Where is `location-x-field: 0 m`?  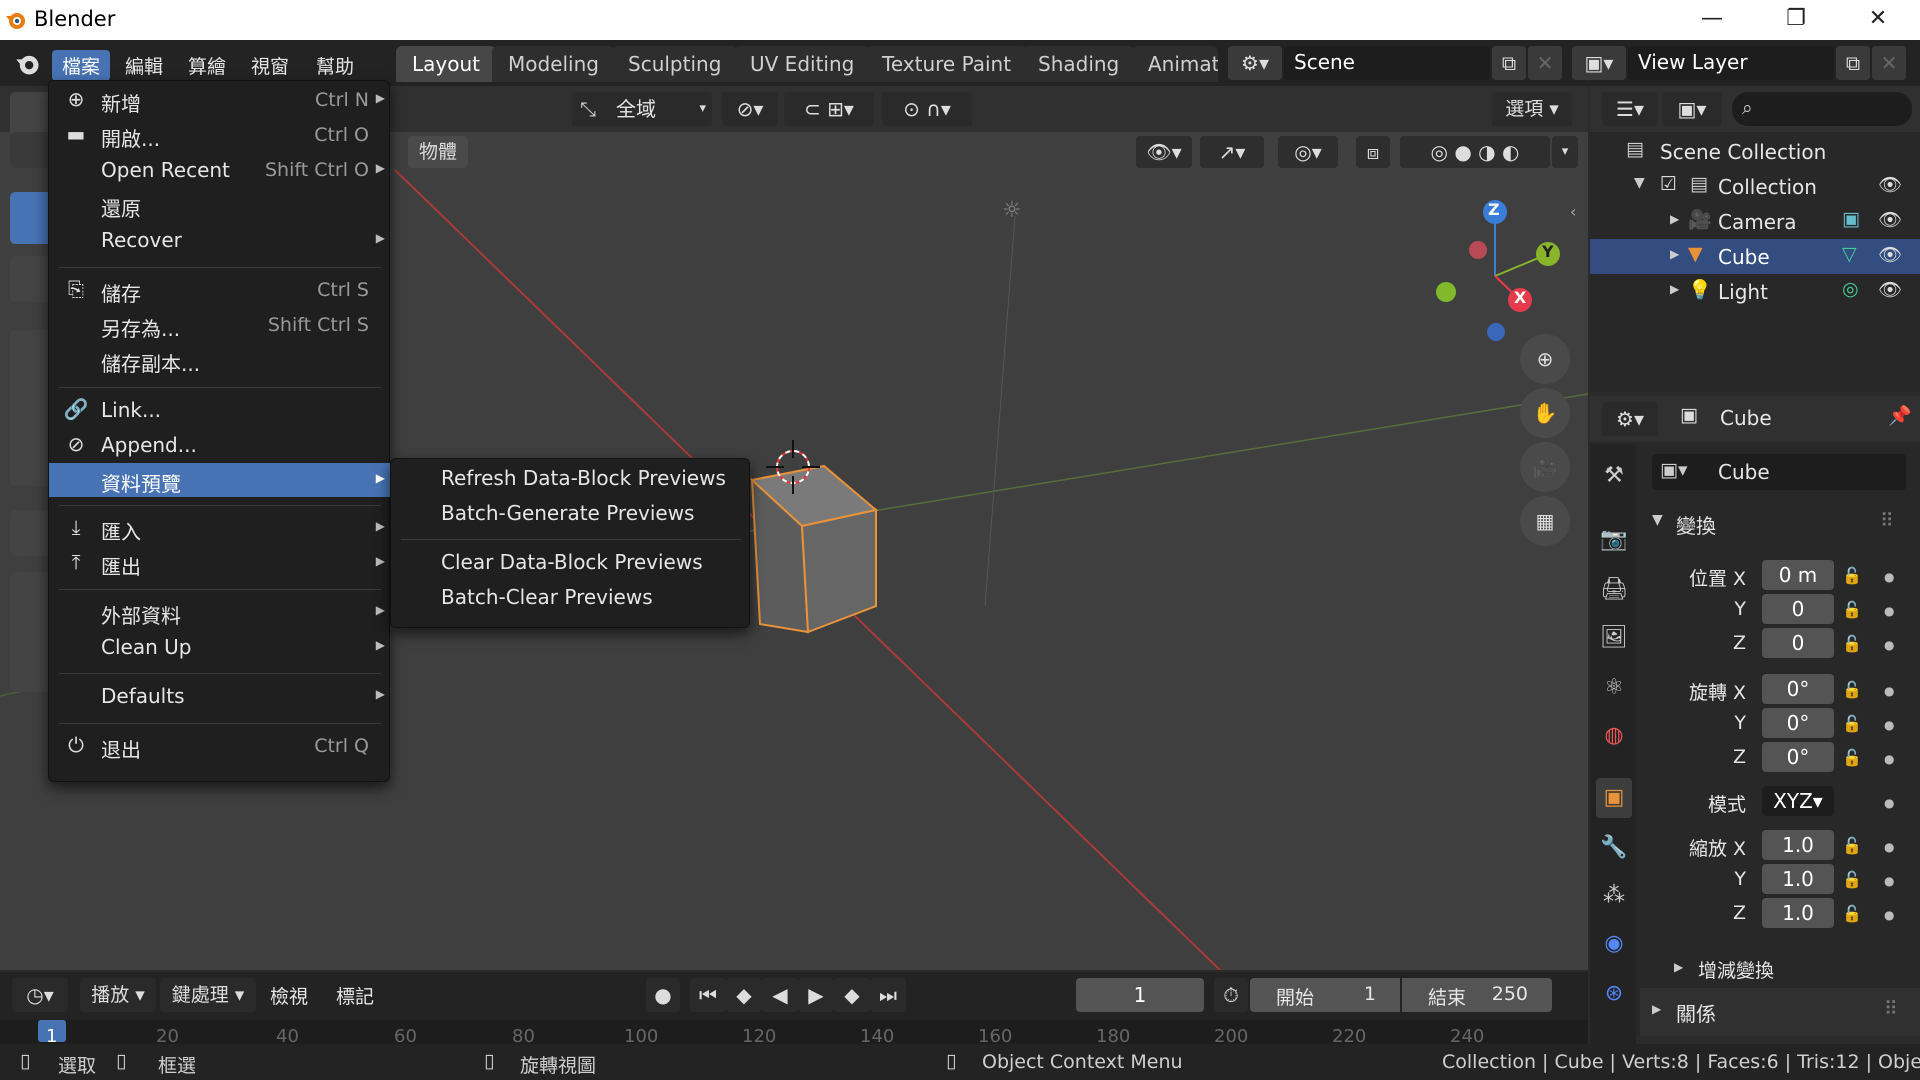 location-x-field: 0 m is located at coordinates (1798, 575).